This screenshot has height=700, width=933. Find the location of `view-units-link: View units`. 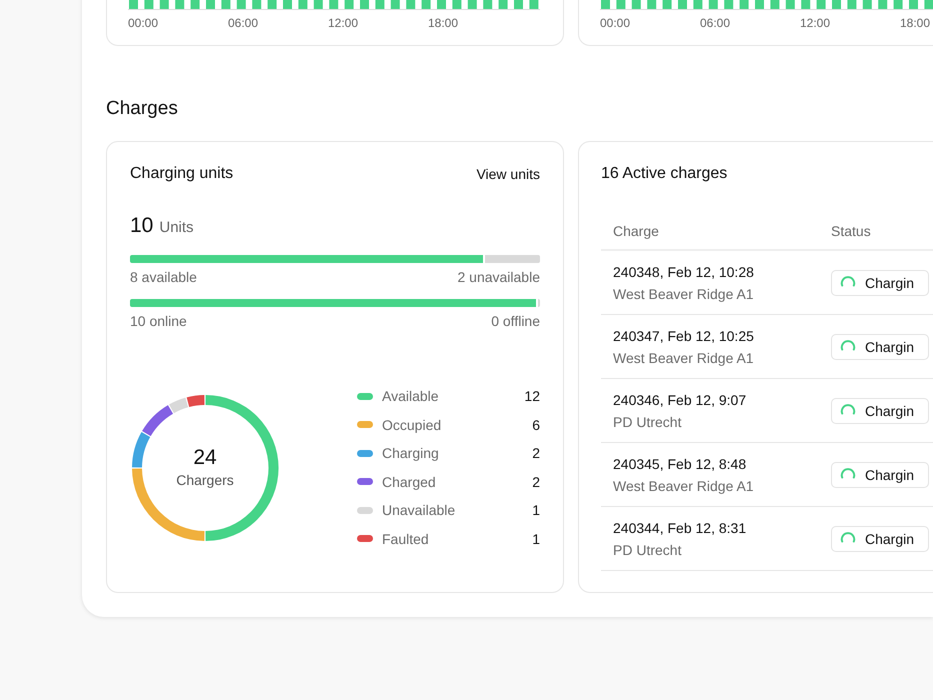

view-units-link: View units is located at coordinates (508, 174).